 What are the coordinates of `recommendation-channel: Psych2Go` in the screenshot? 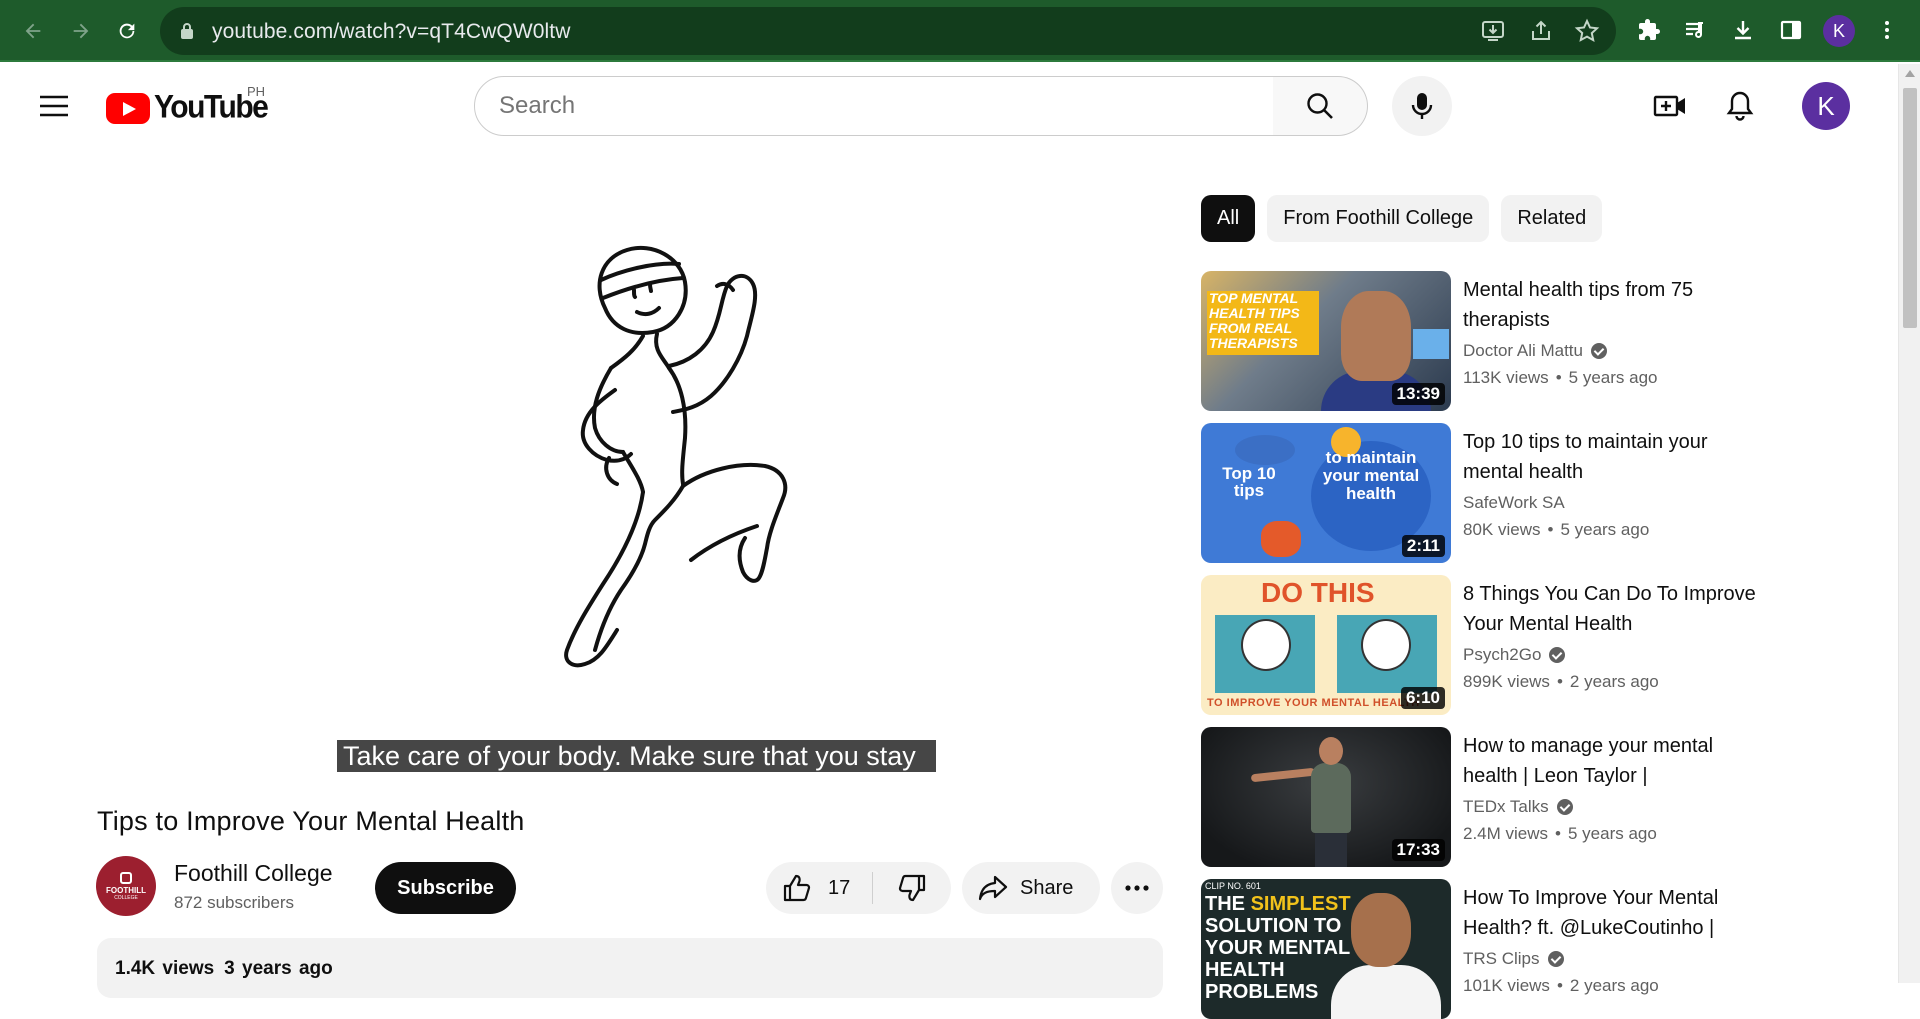 It's located at (1514, 655).